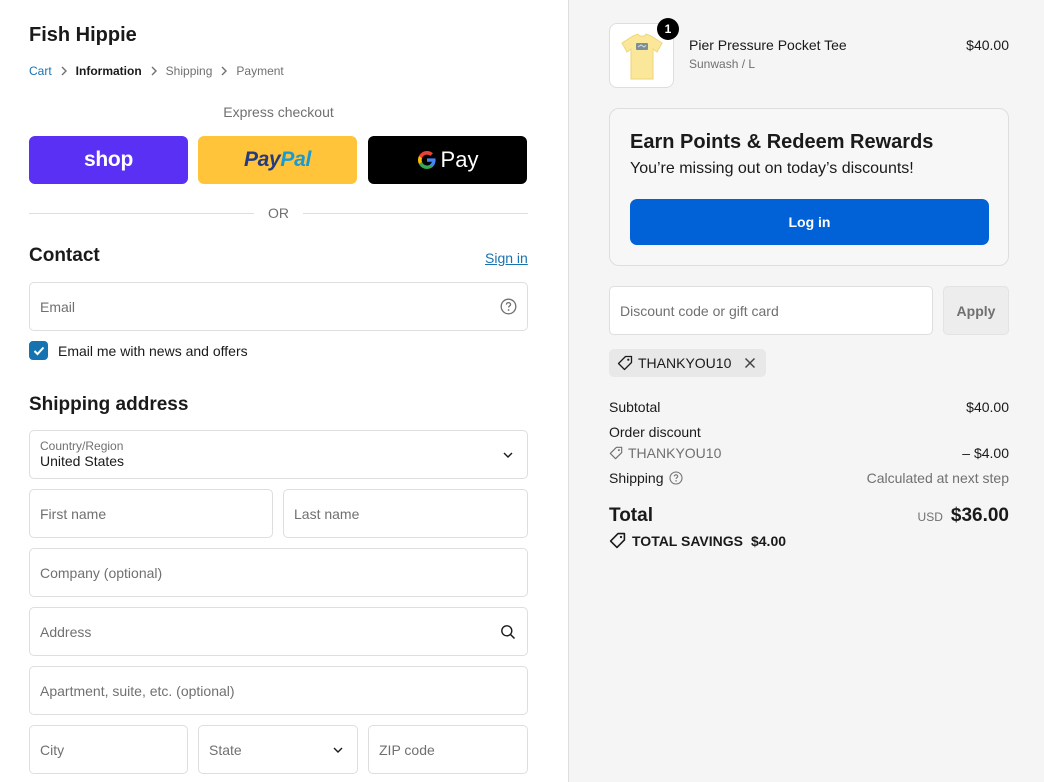  I want to click on or-label: OR, so click(278, 213).